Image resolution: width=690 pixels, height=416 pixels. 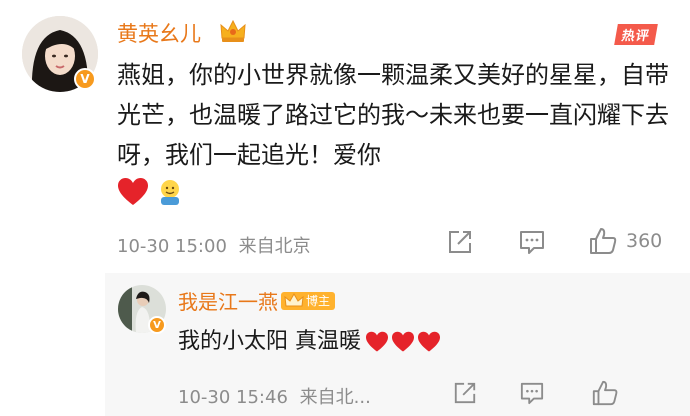 I want to click on comment-timestamp: 10-30 15:00, so click(x=172, y=246).